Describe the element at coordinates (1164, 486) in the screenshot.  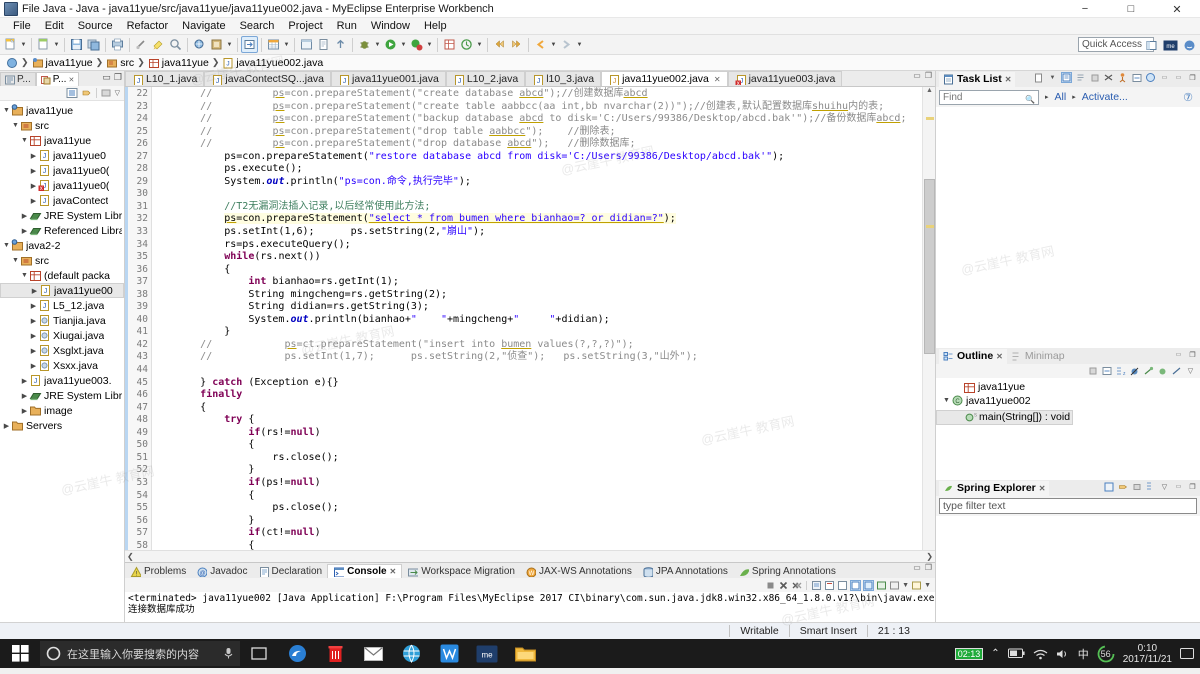
I see `spring-menu-icon: ▽` at that location.